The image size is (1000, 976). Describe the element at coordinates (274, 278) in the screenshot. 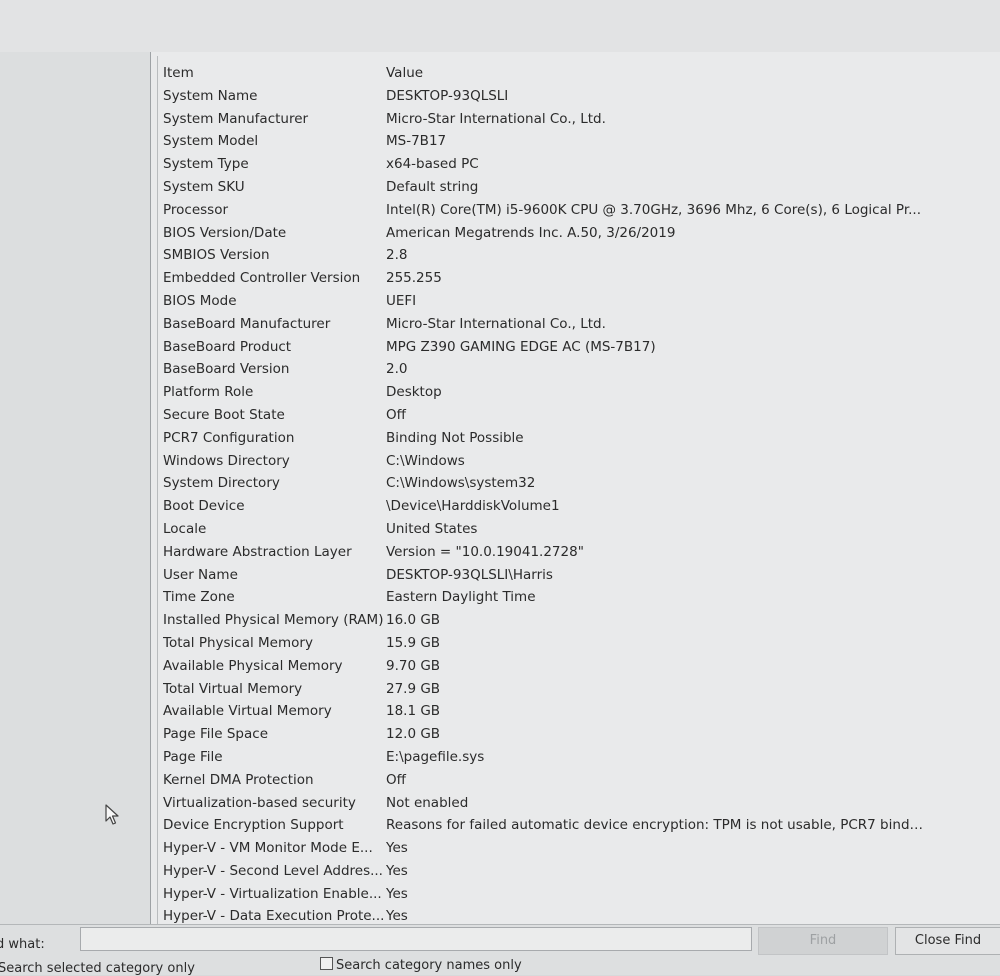

I see `row-item-name: Embedded Controller Version` at that location.